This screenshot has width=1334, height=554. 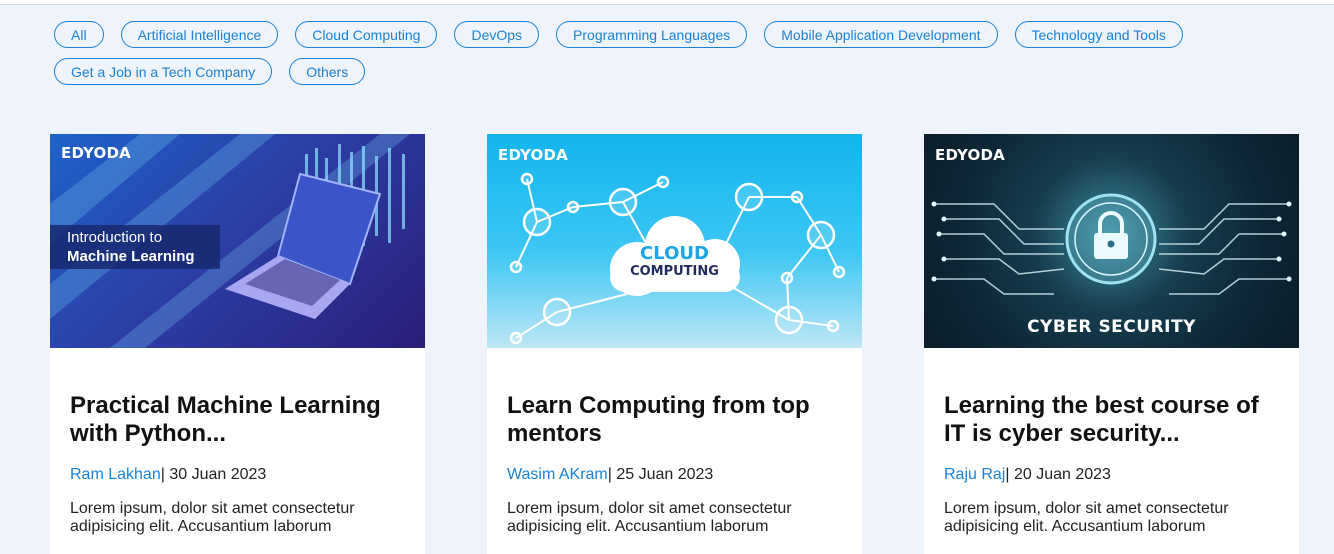 I want to click on thumbnail-caption-line1: Introduction to, so click(x=115, y=237).